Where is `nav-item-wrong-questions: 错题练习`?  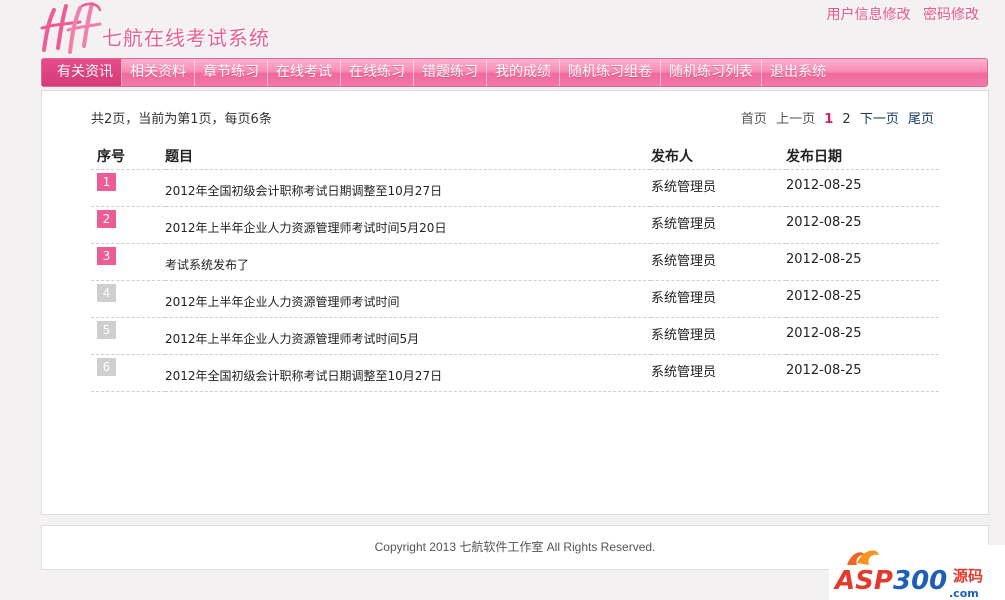 nav-item-wrong-questions: 错题练习 is located at coordinates (450, 72).